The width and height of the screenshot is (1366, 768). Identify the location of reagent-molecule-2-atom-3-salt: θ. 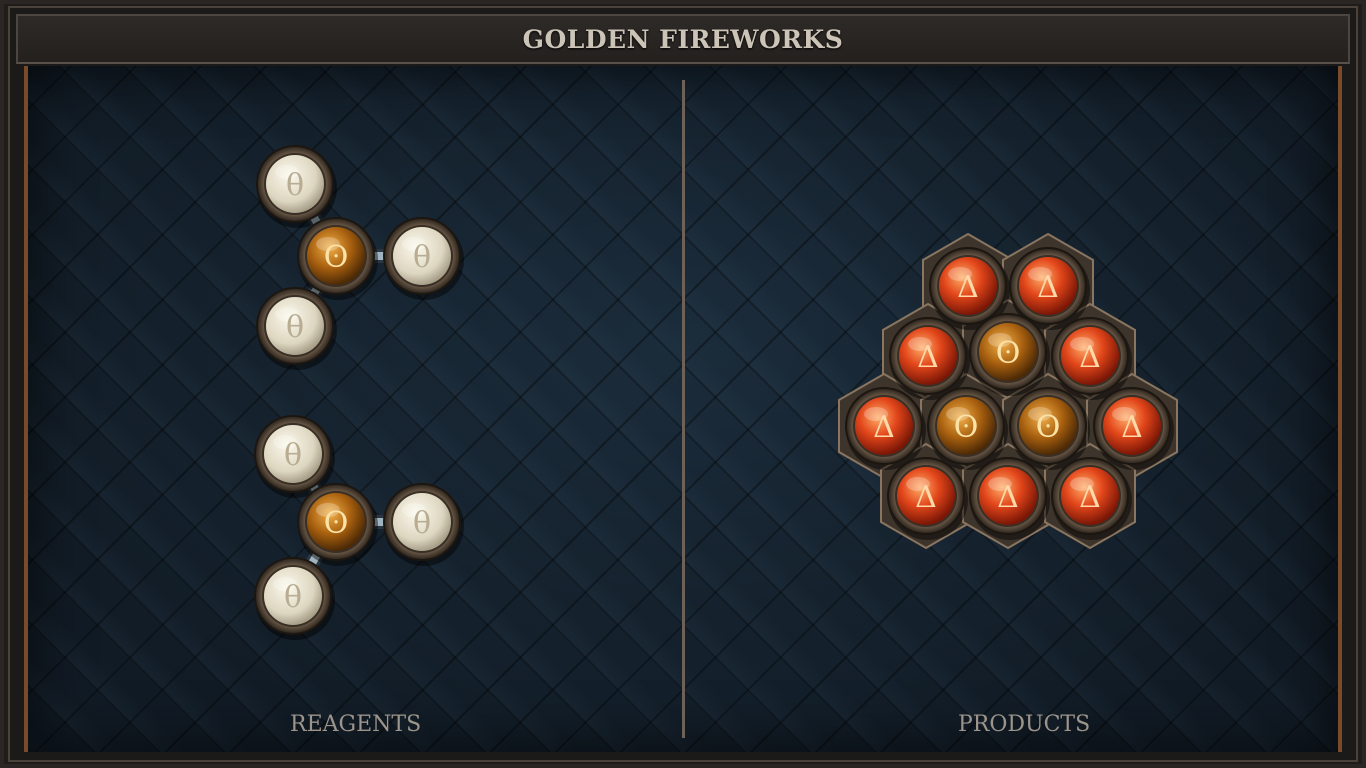
(423, 524).